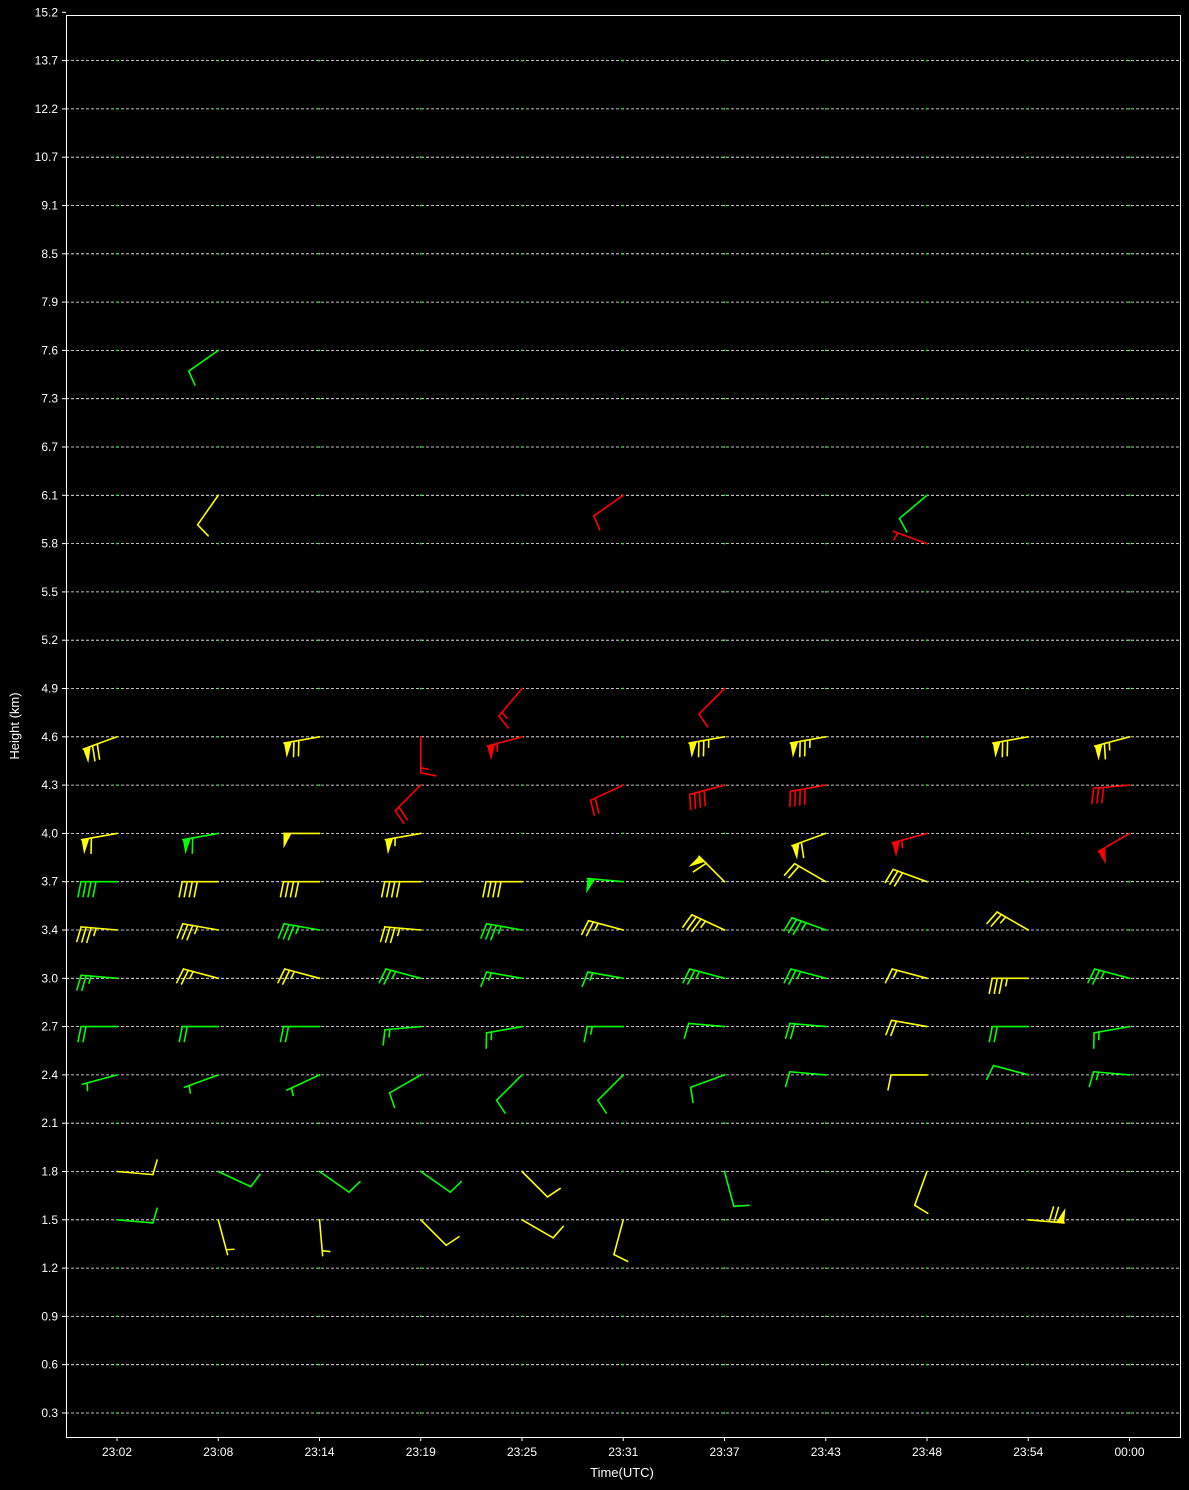 Image resolution: width=1189 pixels, height=1490 pixels. Describe the element at coordinates (117, 1452) in the screenshot. I see `x-tick-label: 23:02` at that location.